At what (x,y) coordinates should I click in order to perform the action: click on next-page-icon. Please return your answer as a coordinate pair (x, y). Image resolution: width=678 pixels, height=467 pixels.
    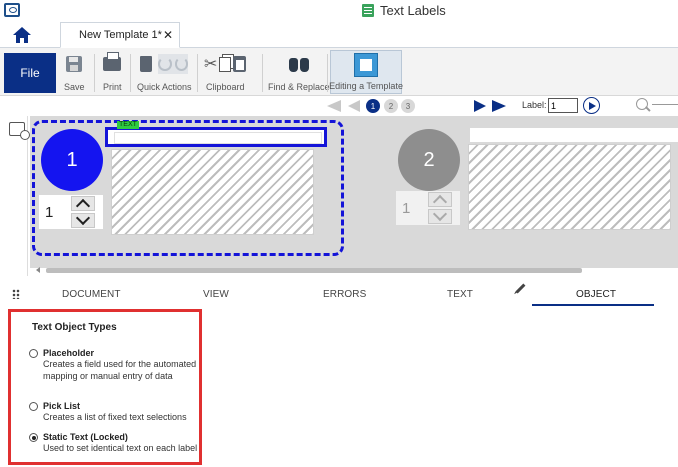
    Looking at the image, I should click on (480, 106).